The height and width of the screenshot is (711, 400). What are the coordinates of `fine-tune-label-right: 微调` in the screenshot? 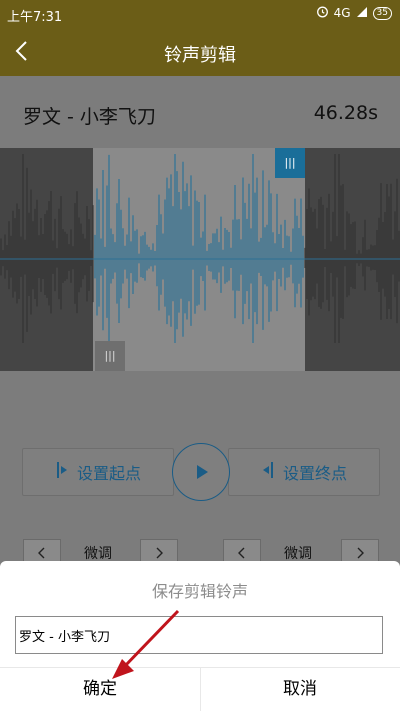 It's located at (298, 554).